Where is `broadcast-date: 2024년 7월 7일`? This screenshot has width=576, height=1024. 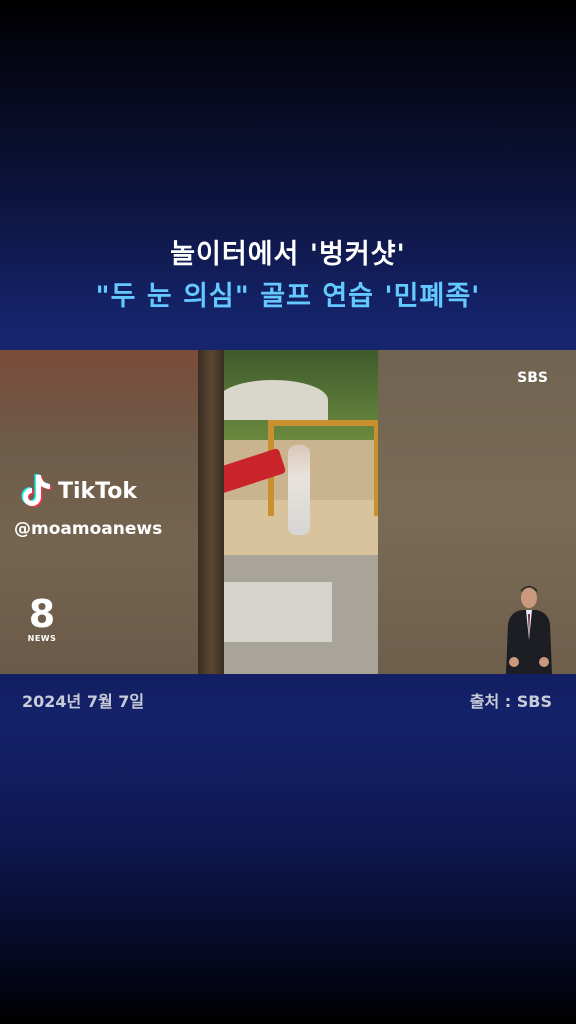 broadcast-date: 2024년 7월 7일 is located at coordinates (83, 701).